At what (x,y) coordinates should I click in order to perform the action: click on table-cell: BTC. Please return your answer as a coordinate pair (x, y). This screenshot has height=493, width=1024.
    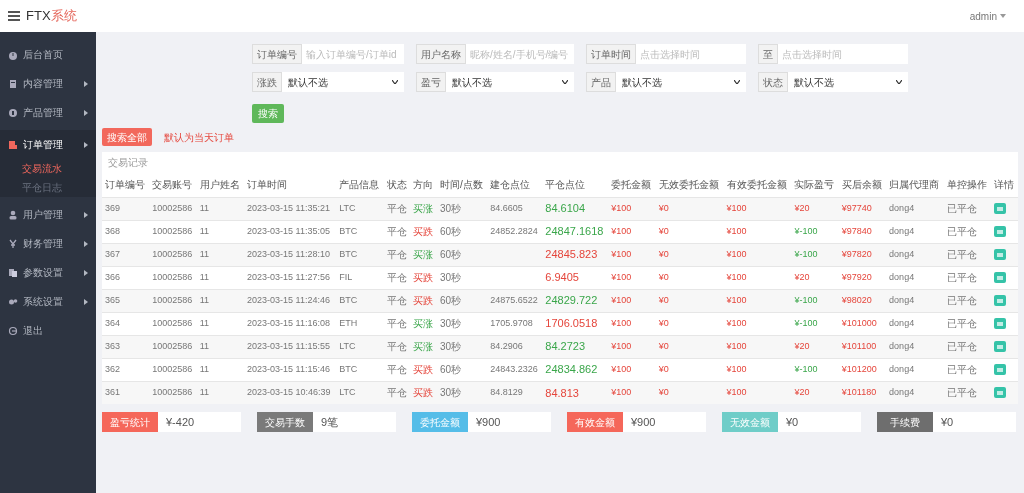
    Looking at the image, I should click on (348, 299).